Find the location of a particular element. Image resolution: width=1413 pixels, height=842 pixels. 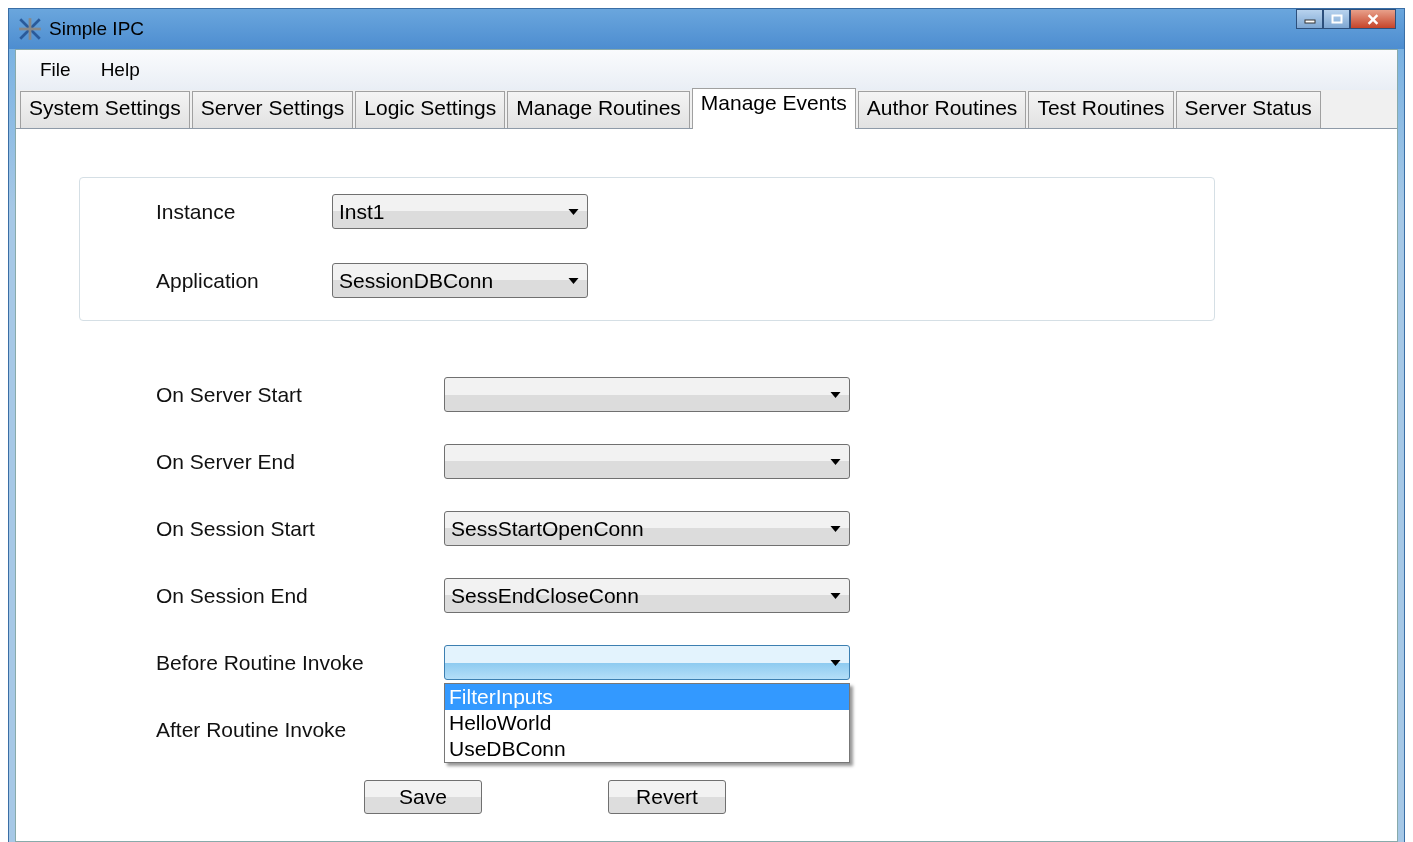

tab: Manage Routines is located at coordinates (598, 109).